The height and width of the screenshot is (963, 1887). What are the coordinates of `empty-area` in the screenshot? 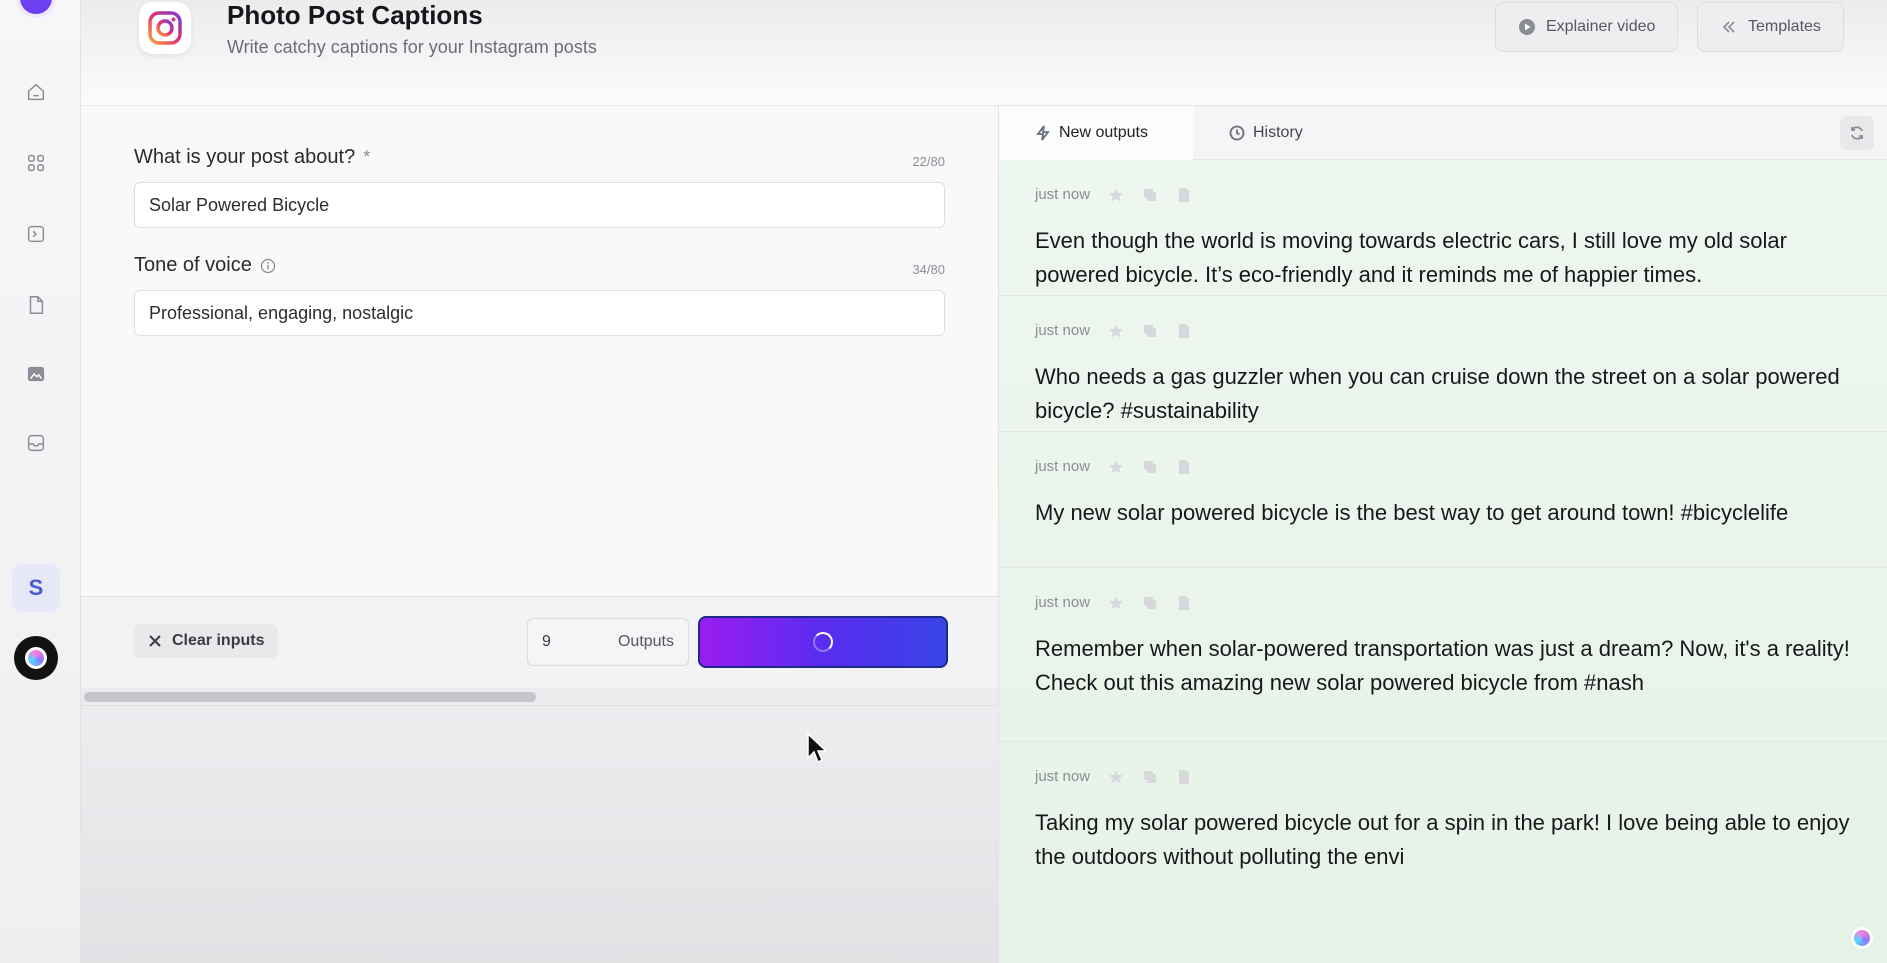 It's located at (539, 834).